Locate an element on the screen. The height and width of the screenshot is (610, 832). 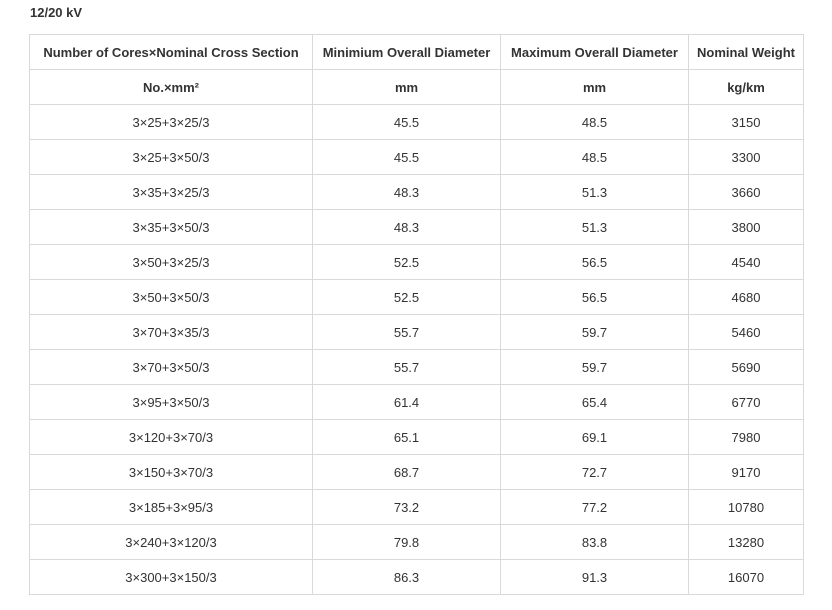
table-cell-cores-cross-section: 3×50+3×25/3 is located at coordinates (171, 262).